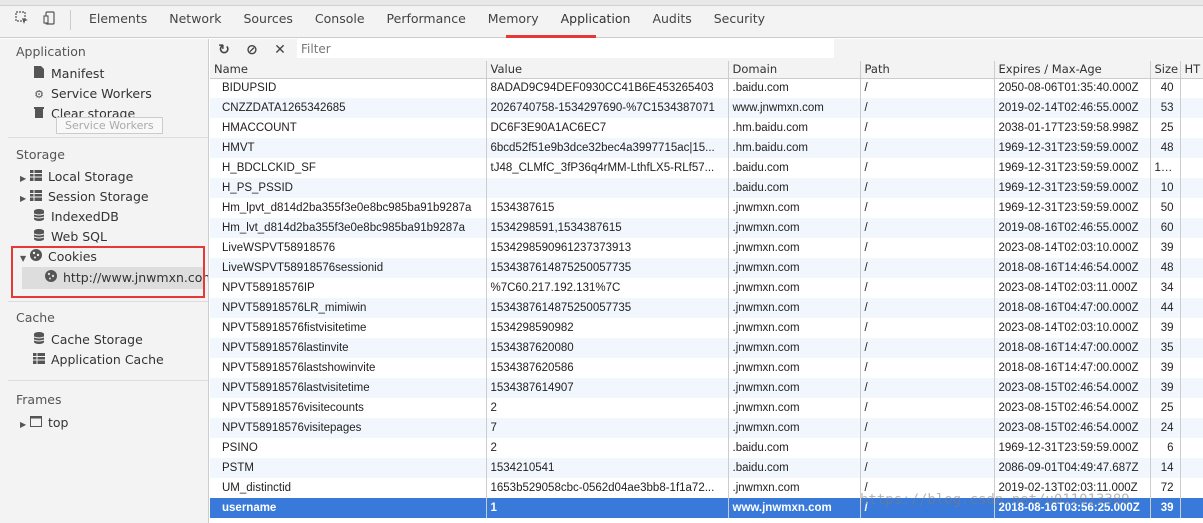  I want to click on cell-expires: 1969-12-31T23:59:59.000Z, so click(1071, 208).